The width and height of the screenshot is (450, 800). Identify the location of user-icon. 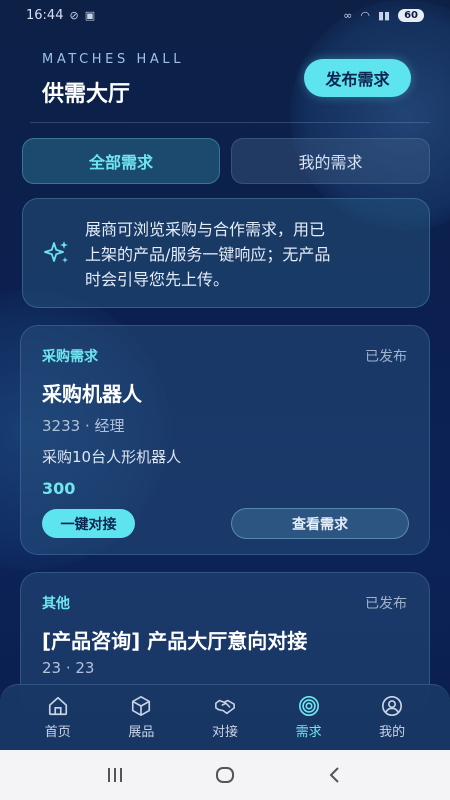
(392, 706).